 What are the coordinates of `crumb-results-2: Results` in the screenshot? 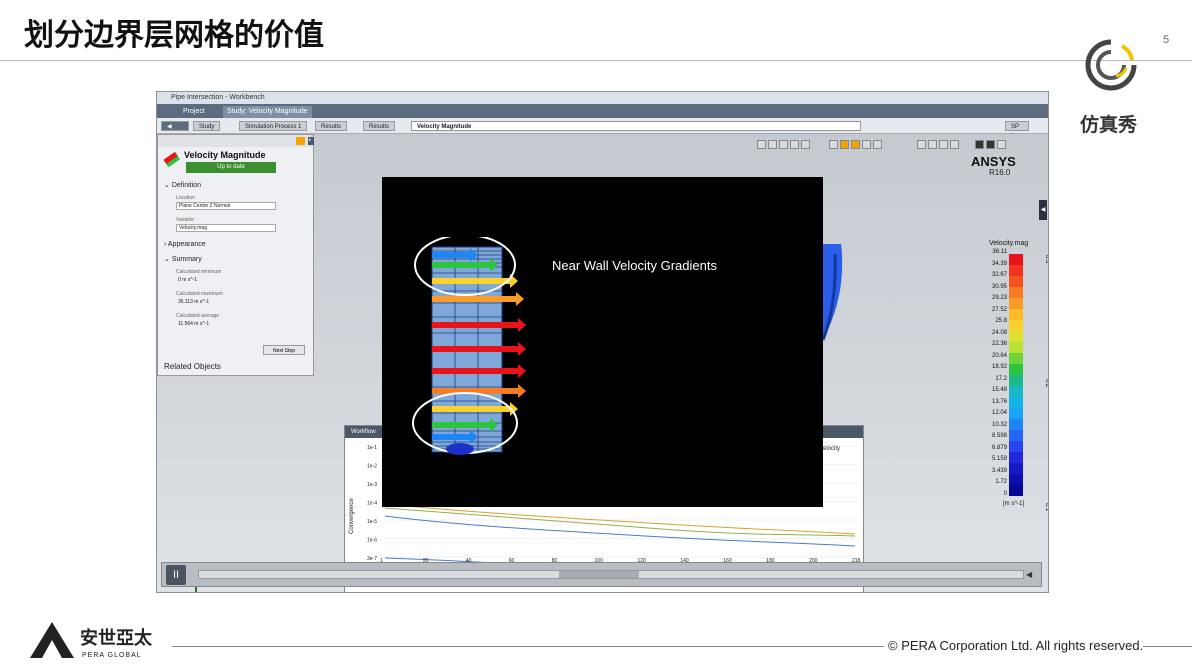 It's located at (379, 126).